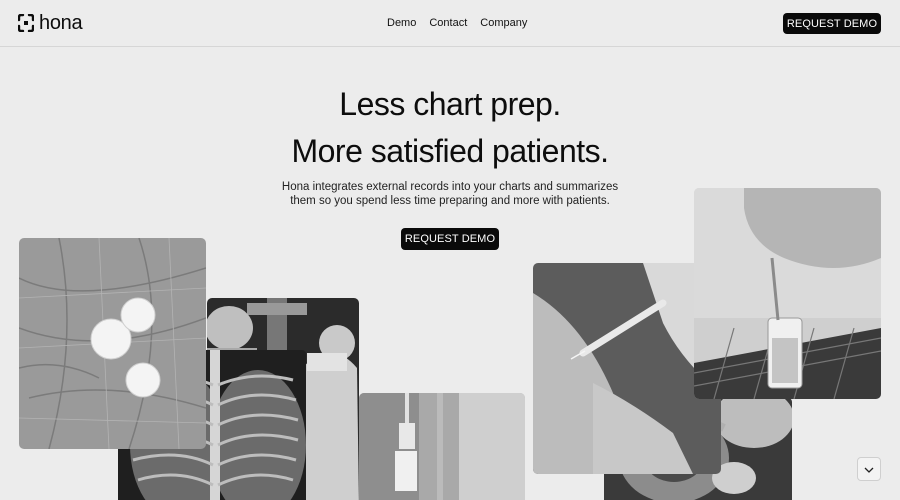  What do you see at coordinates (26, 23) in the screenshot?
I see `hona-logo-icon` at bounding box center [26, 23].